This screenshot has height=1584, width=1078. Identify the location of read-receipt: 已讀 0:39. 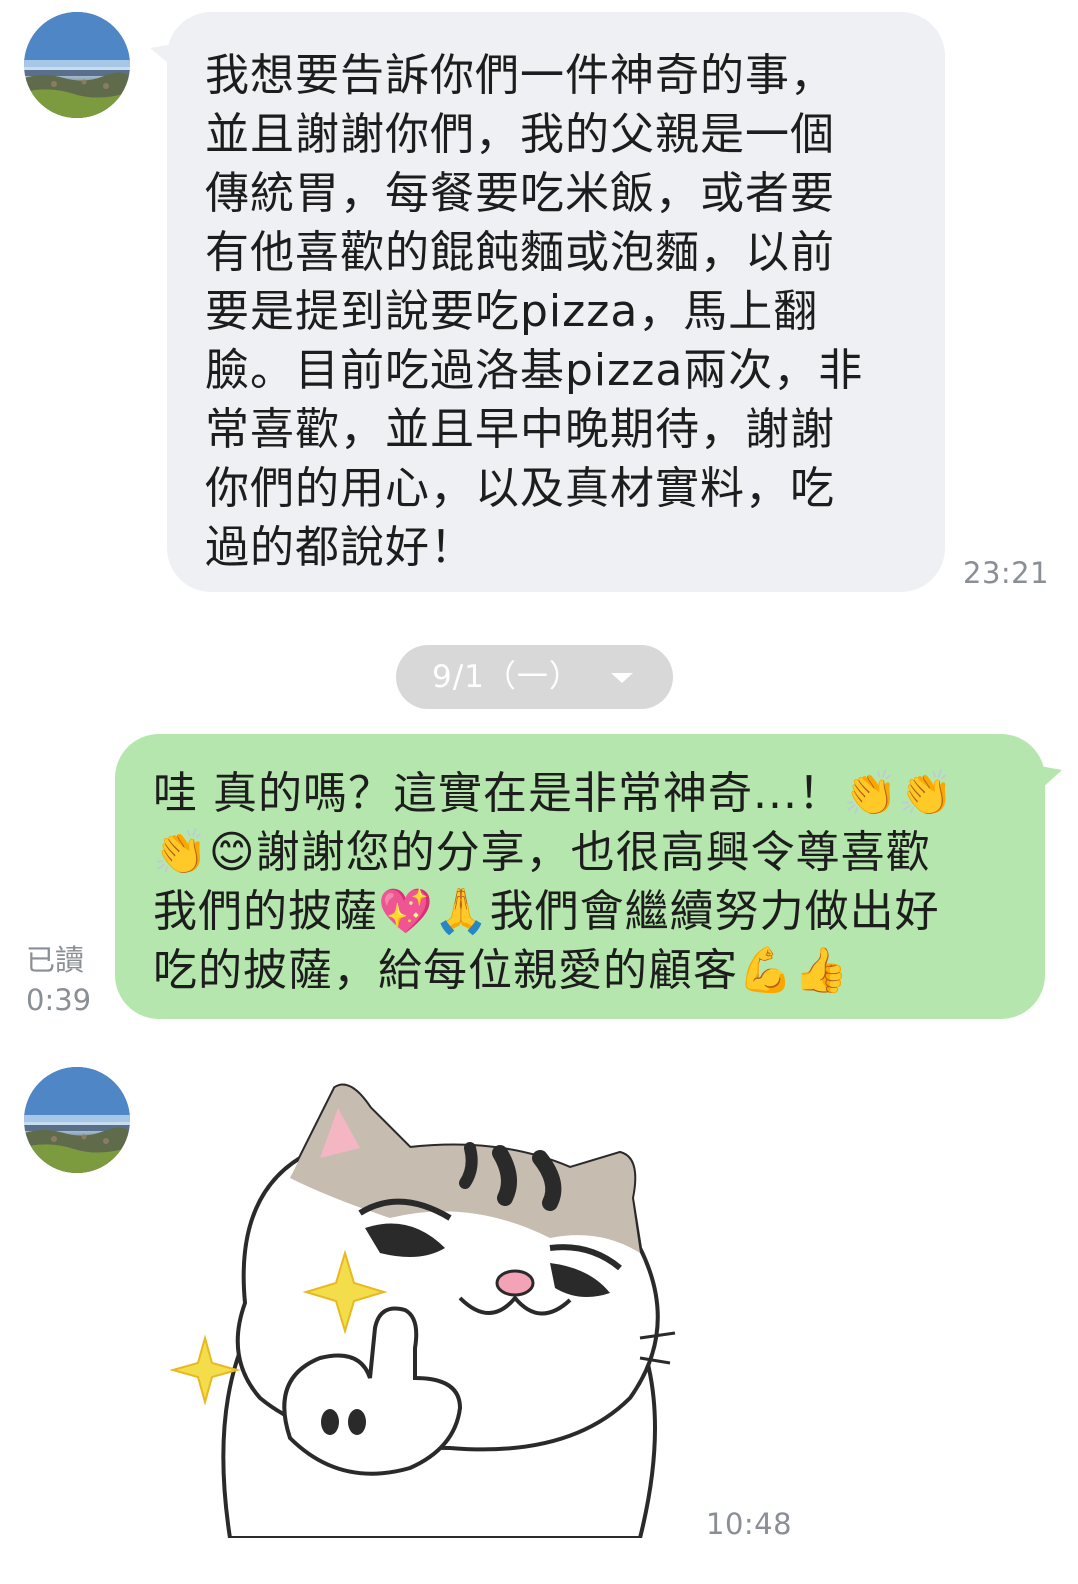
(58, 980).